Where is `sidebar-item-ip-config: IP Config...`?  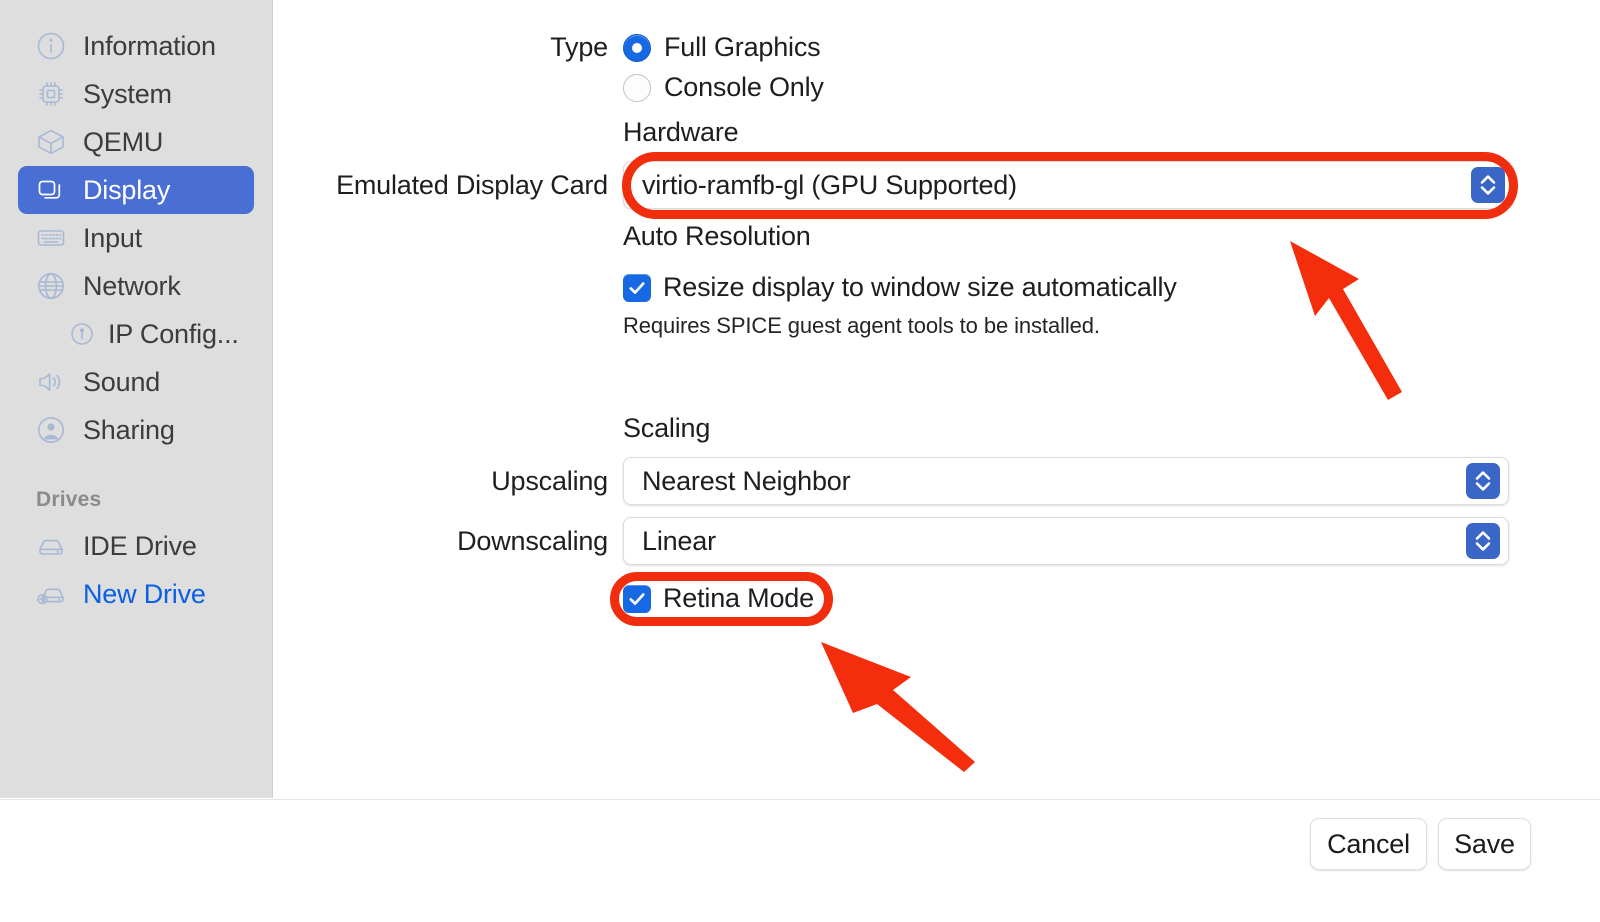
sidebar-item-ip-config: IP Config... is located at coordinates (136, 334).